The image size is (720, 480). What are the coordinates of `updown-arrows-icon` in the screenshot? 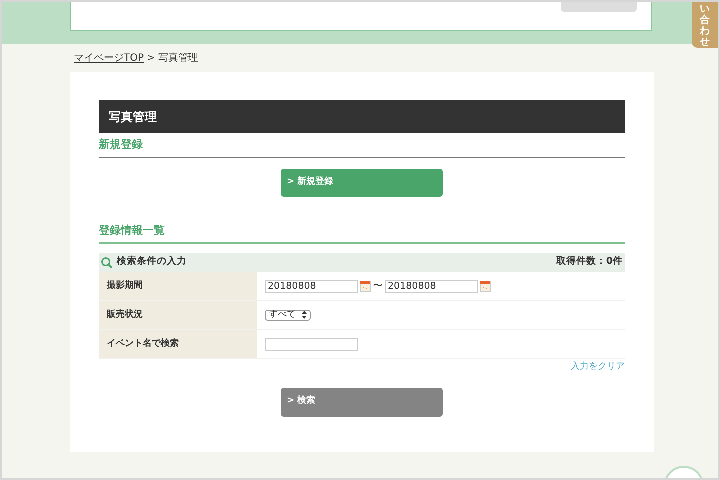 It's located at (304, 315).